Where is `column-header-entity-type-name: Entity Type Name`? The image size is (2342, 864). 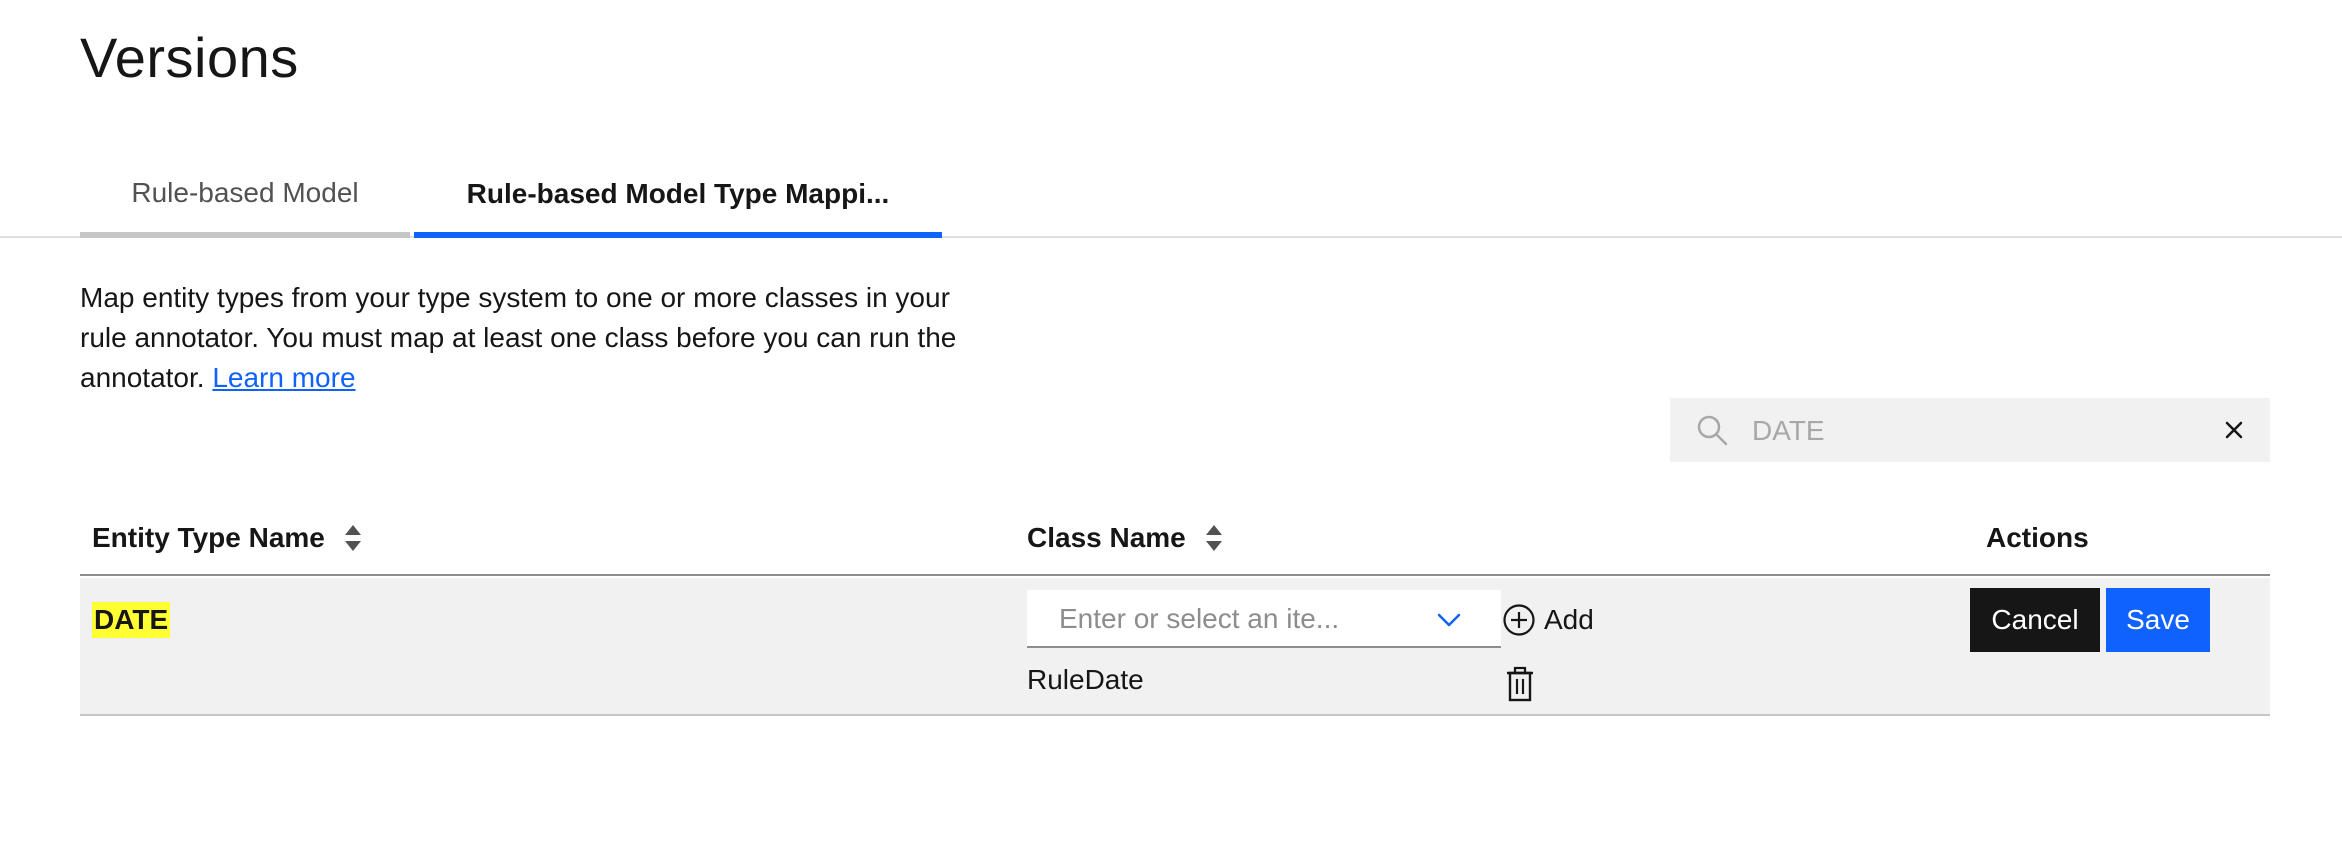
column-header-entity-type-name: Entity Type Name is located at coordinates (227, 538).